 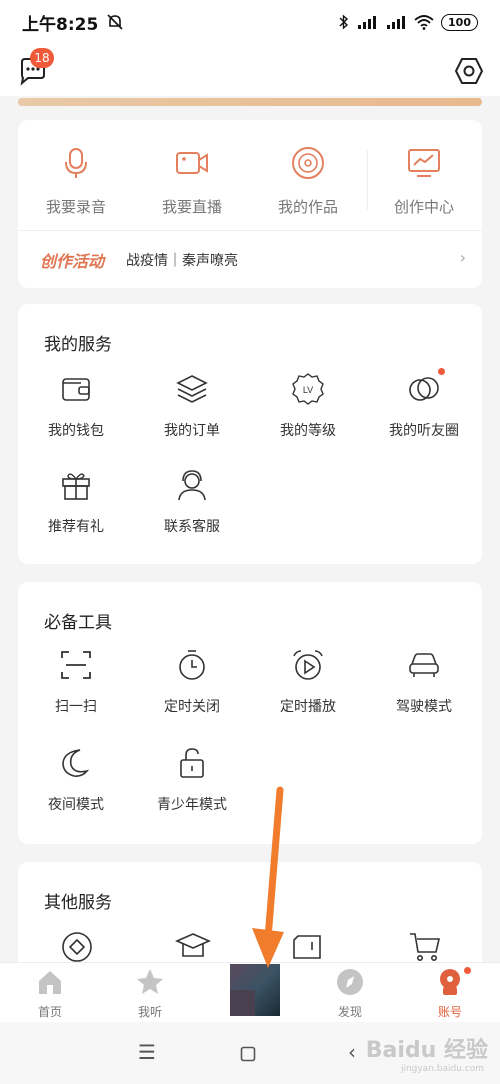 I want to click on now-playing-thumbnail, so click(x=255, y=990).